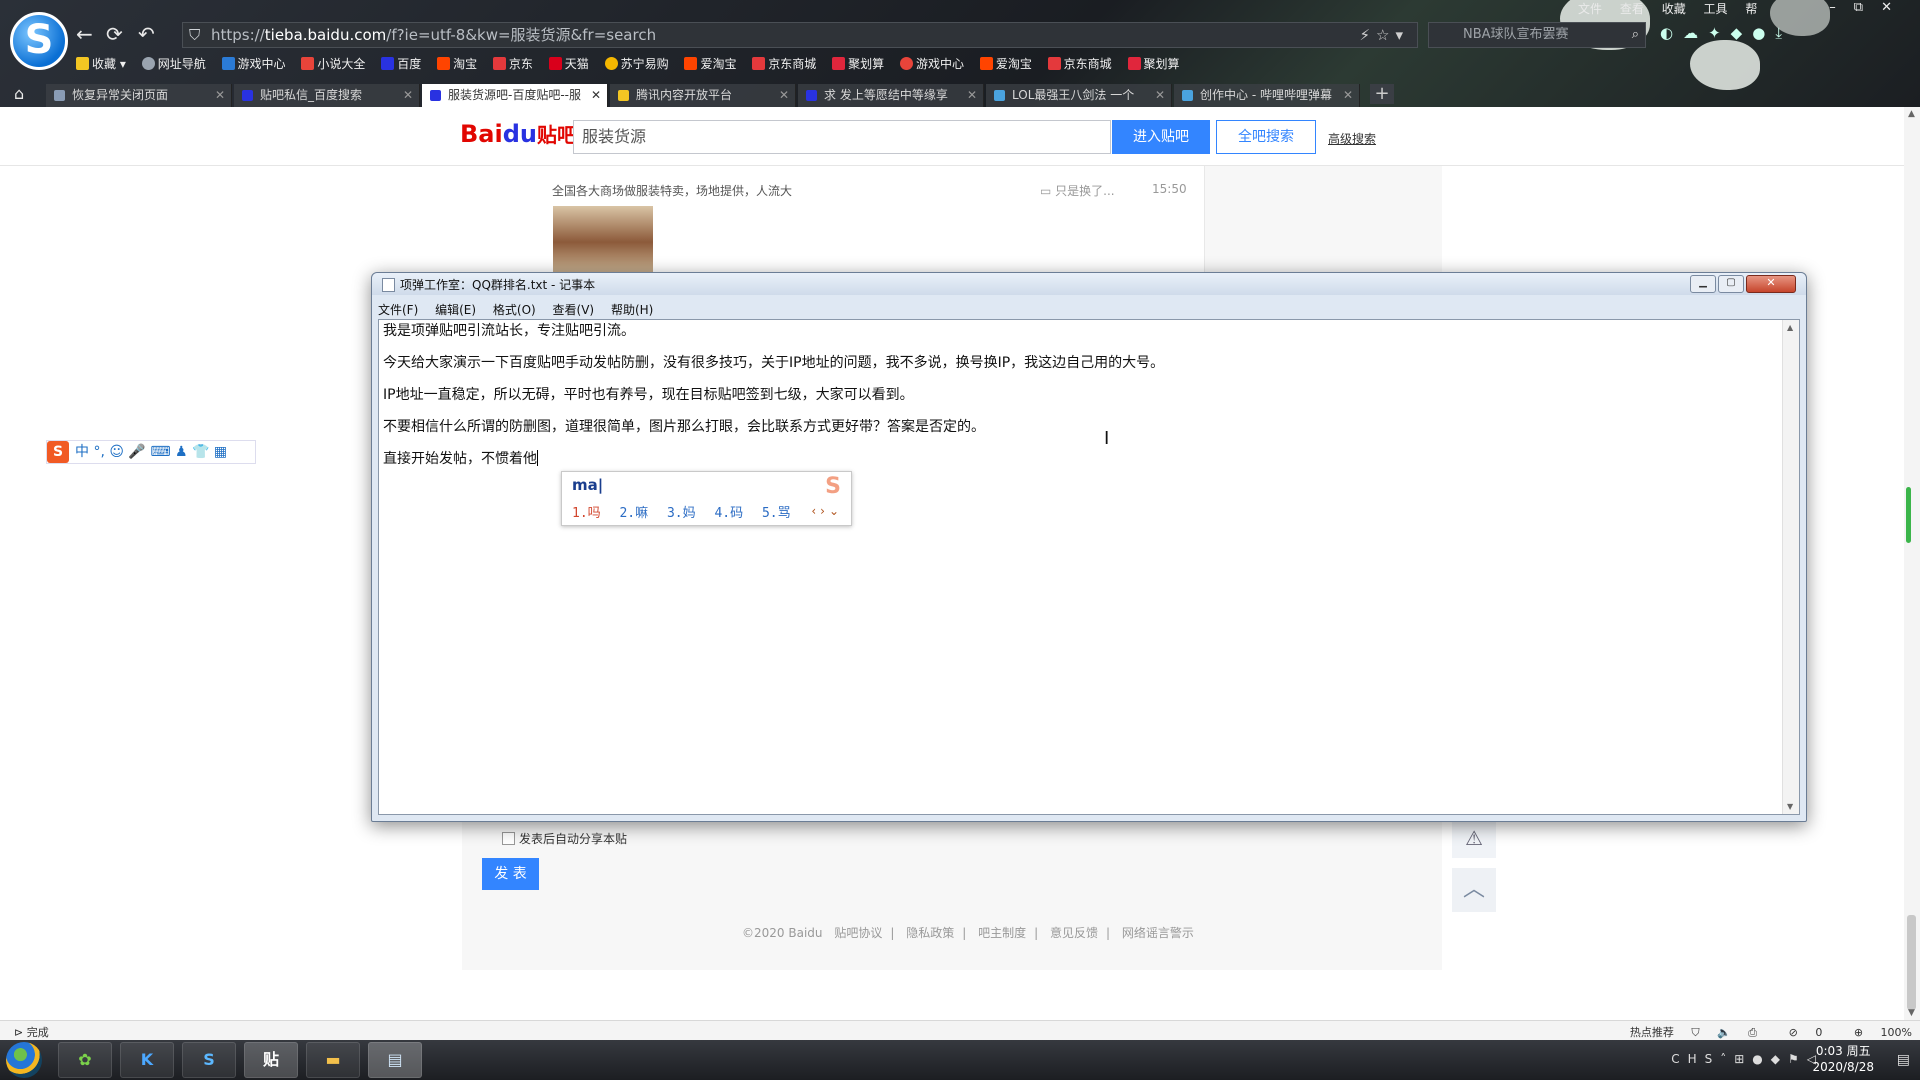 The width and height of the screenshot is (1920, 1080). I want to click on chevron-up-icon: ˄, so click(1727, 1059).